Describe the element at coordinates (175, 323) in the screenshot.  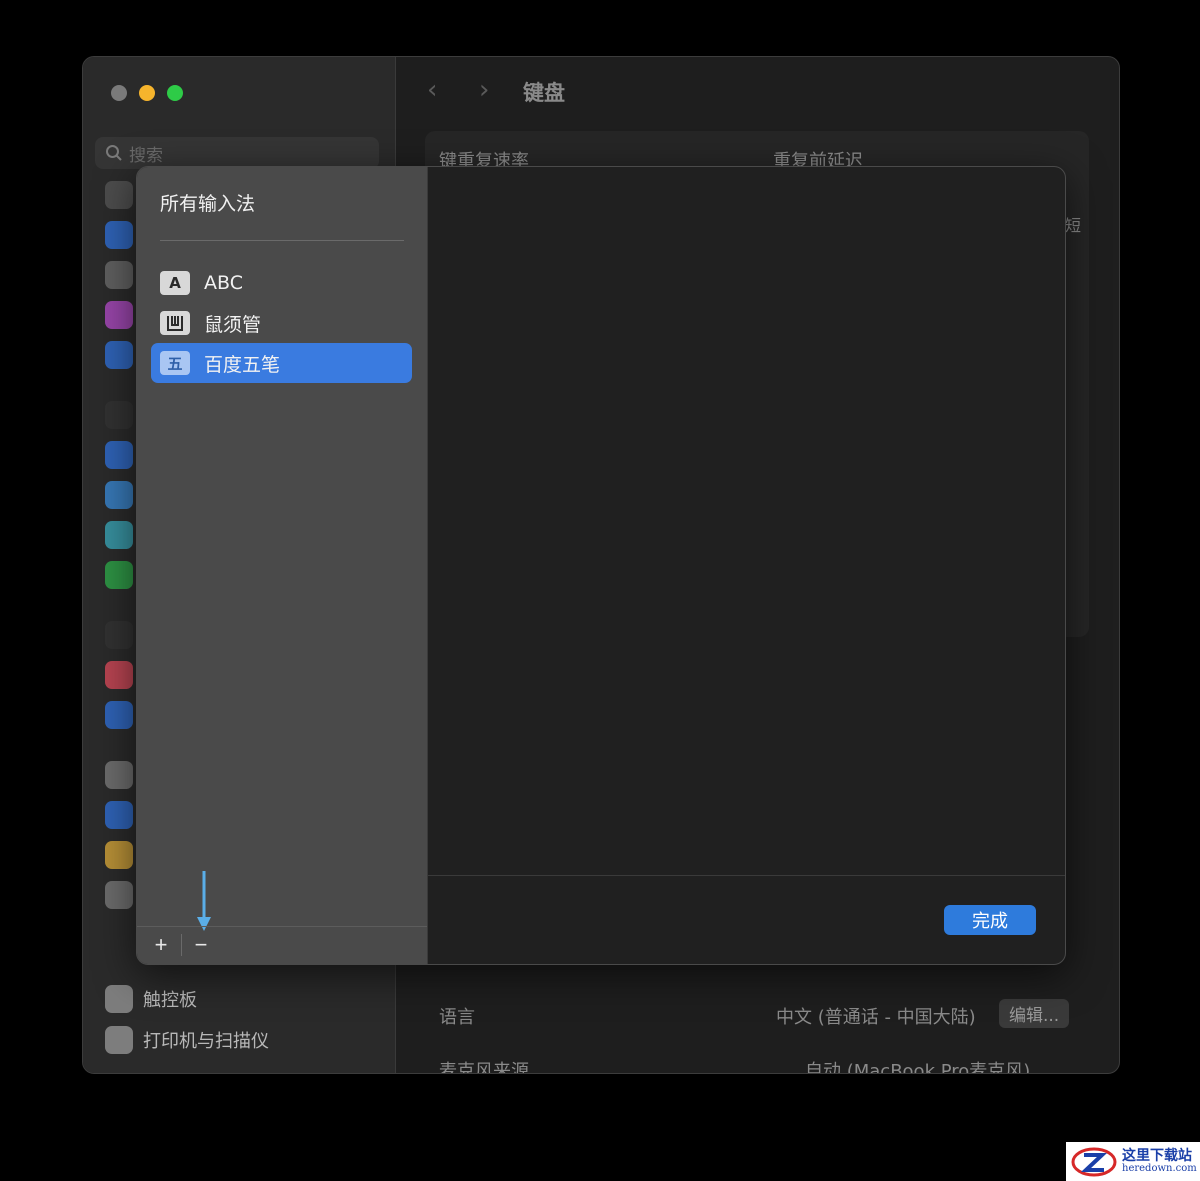
I see `squirrel-input-icon` at that location.